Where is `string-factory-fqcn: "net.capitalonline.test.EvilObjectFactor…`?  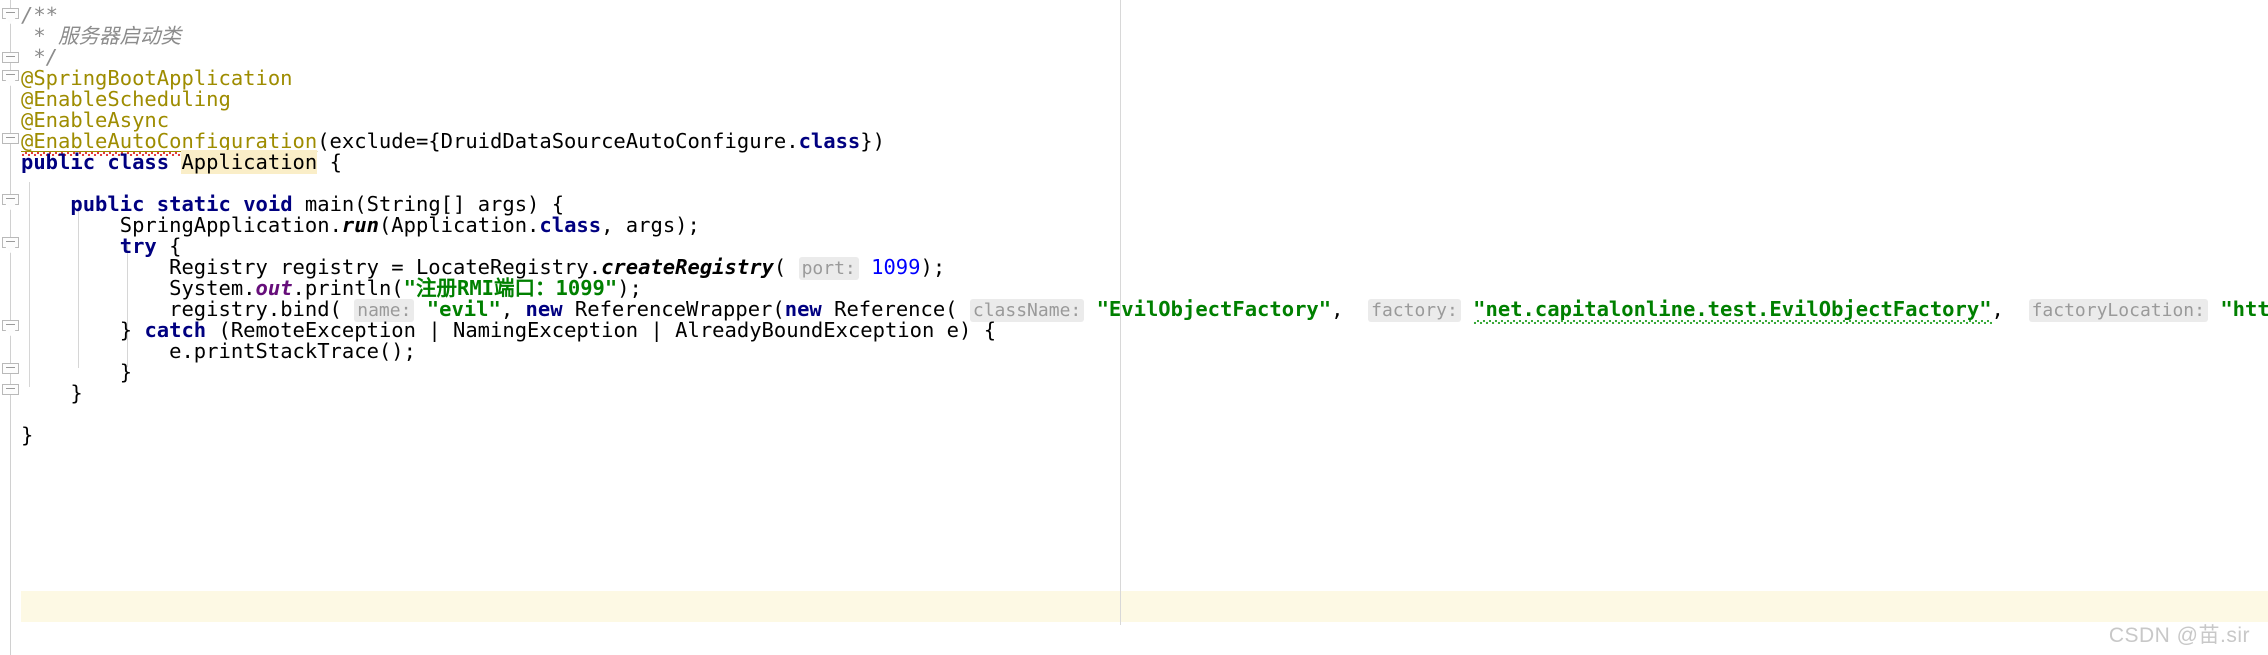
string-factory-fqcn: "net.capitalonline.test.EvilObjectFactor… is located at coordinates (1732, 310).